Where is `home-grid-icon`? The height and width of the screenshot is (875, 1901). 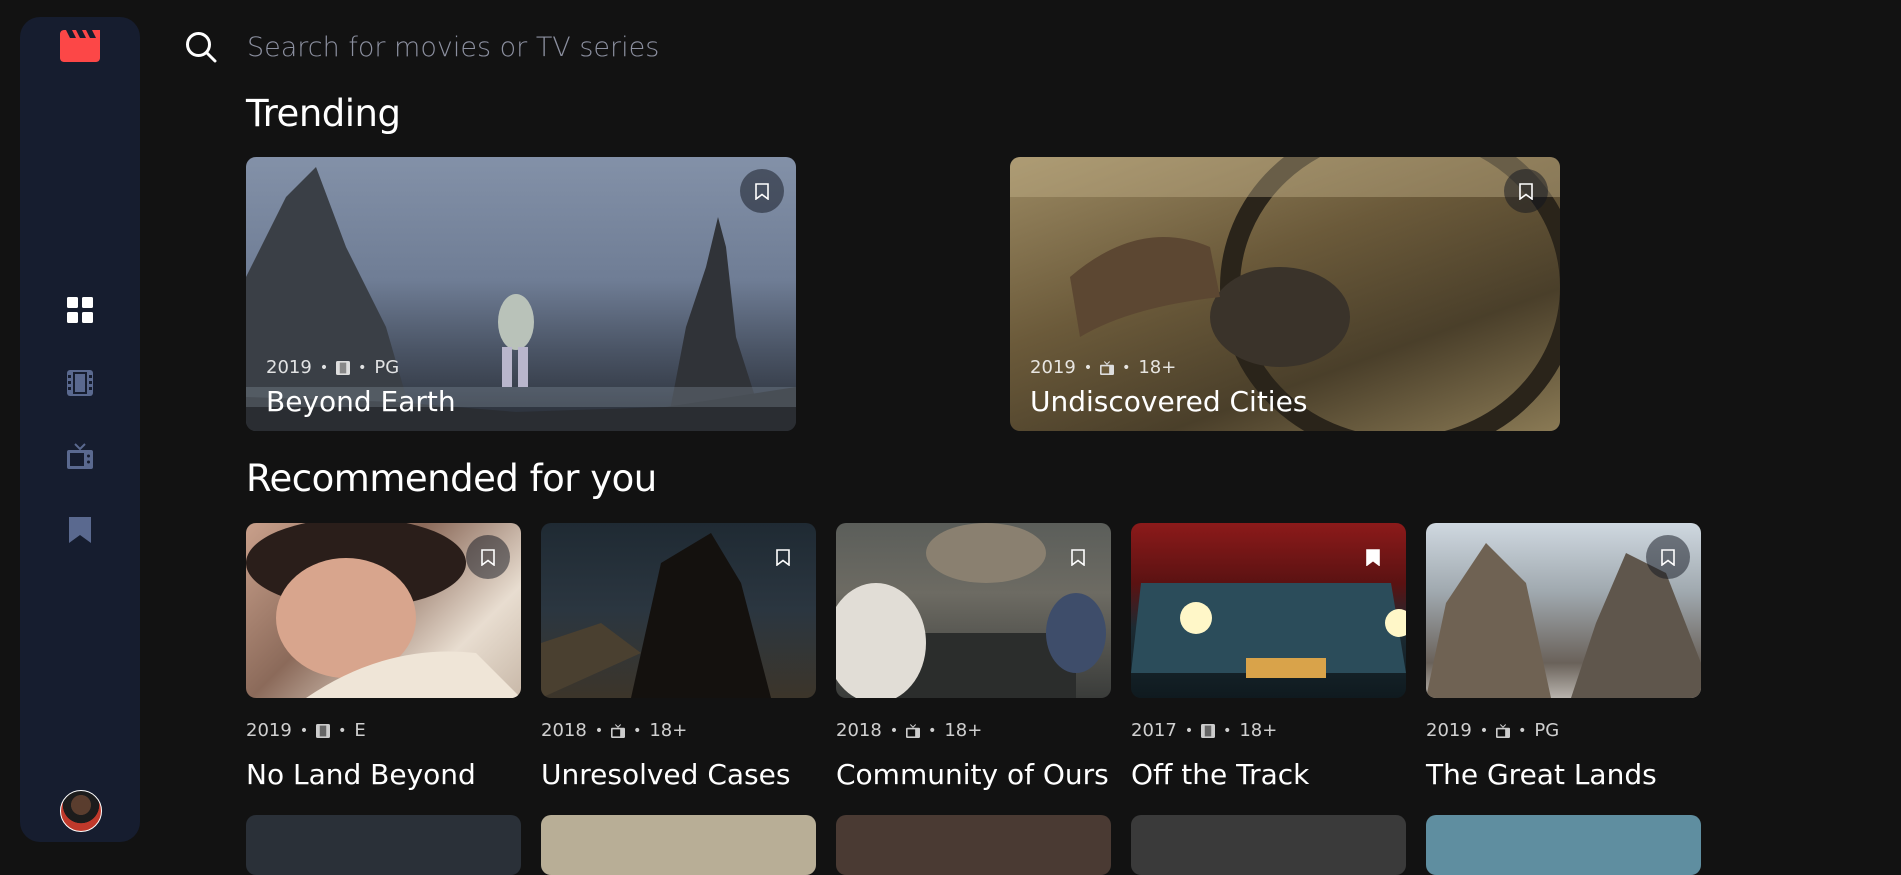
home-grid-icon is located at coordinates (80, 310).